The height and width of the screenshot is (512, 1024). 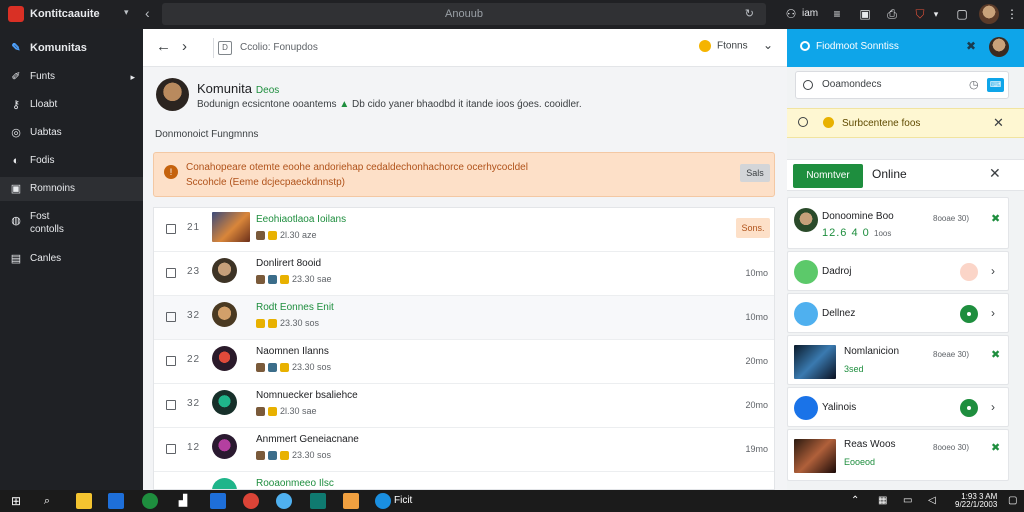 What do you see at coordinates (301, 219) in the screenshot?
I see `row-title: Eeohiaotlaoa Ioilans` at bounding box center [301, 219].